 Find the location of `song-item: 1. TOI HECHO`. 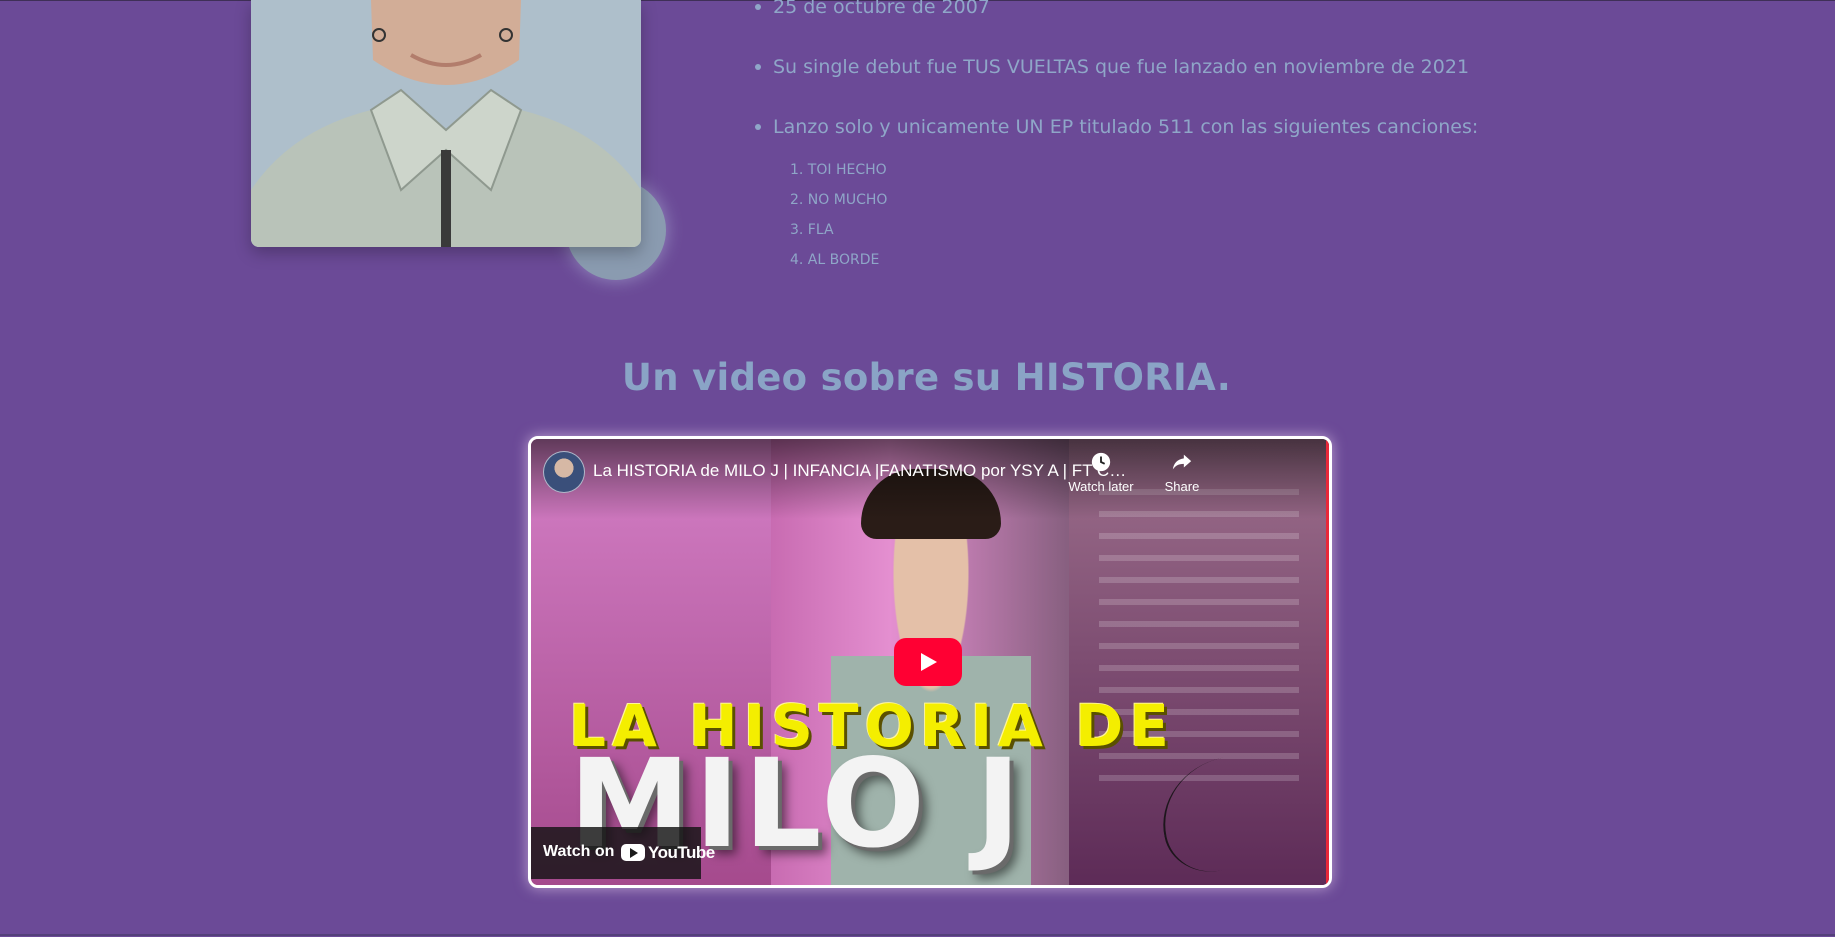

song-item: 1. TOI HECHO is located at coordinates (838, 170).